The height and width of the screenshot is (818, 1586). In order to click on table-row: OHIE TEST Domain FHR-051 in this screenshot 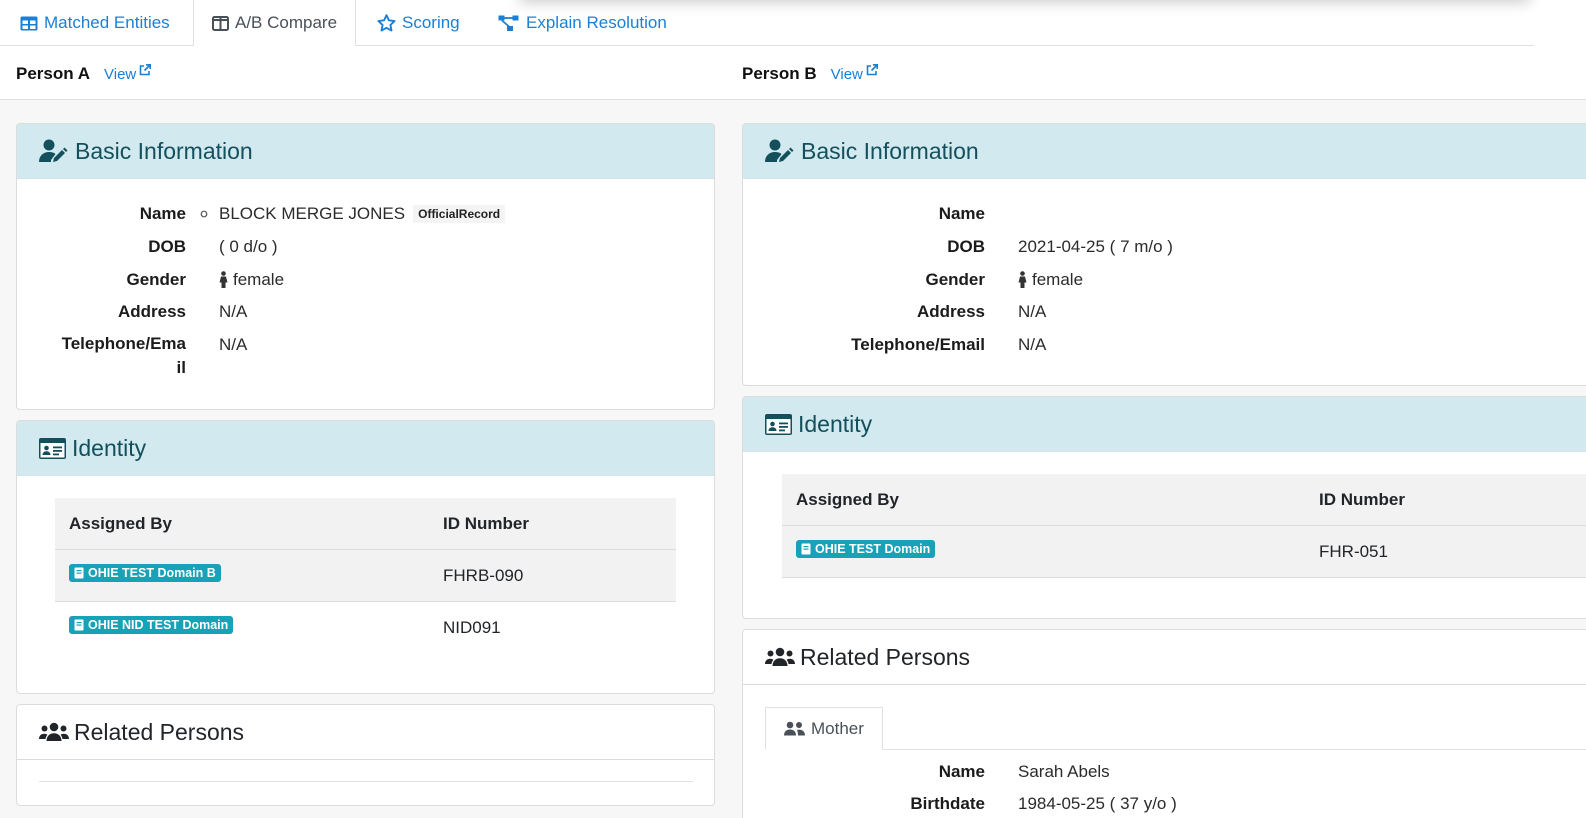, I will do `click(1184, 552)`.